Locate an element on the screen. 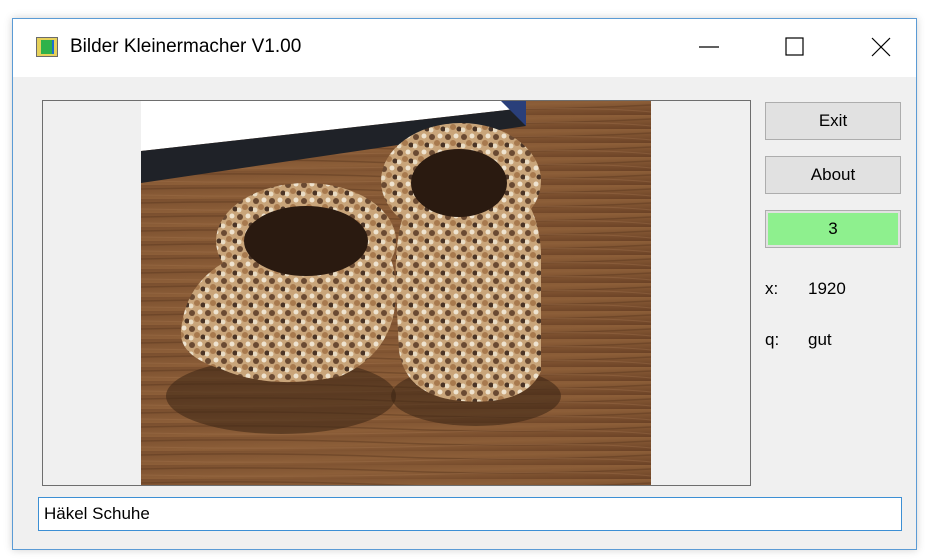  app-icon is located at coordinates (47, 47).